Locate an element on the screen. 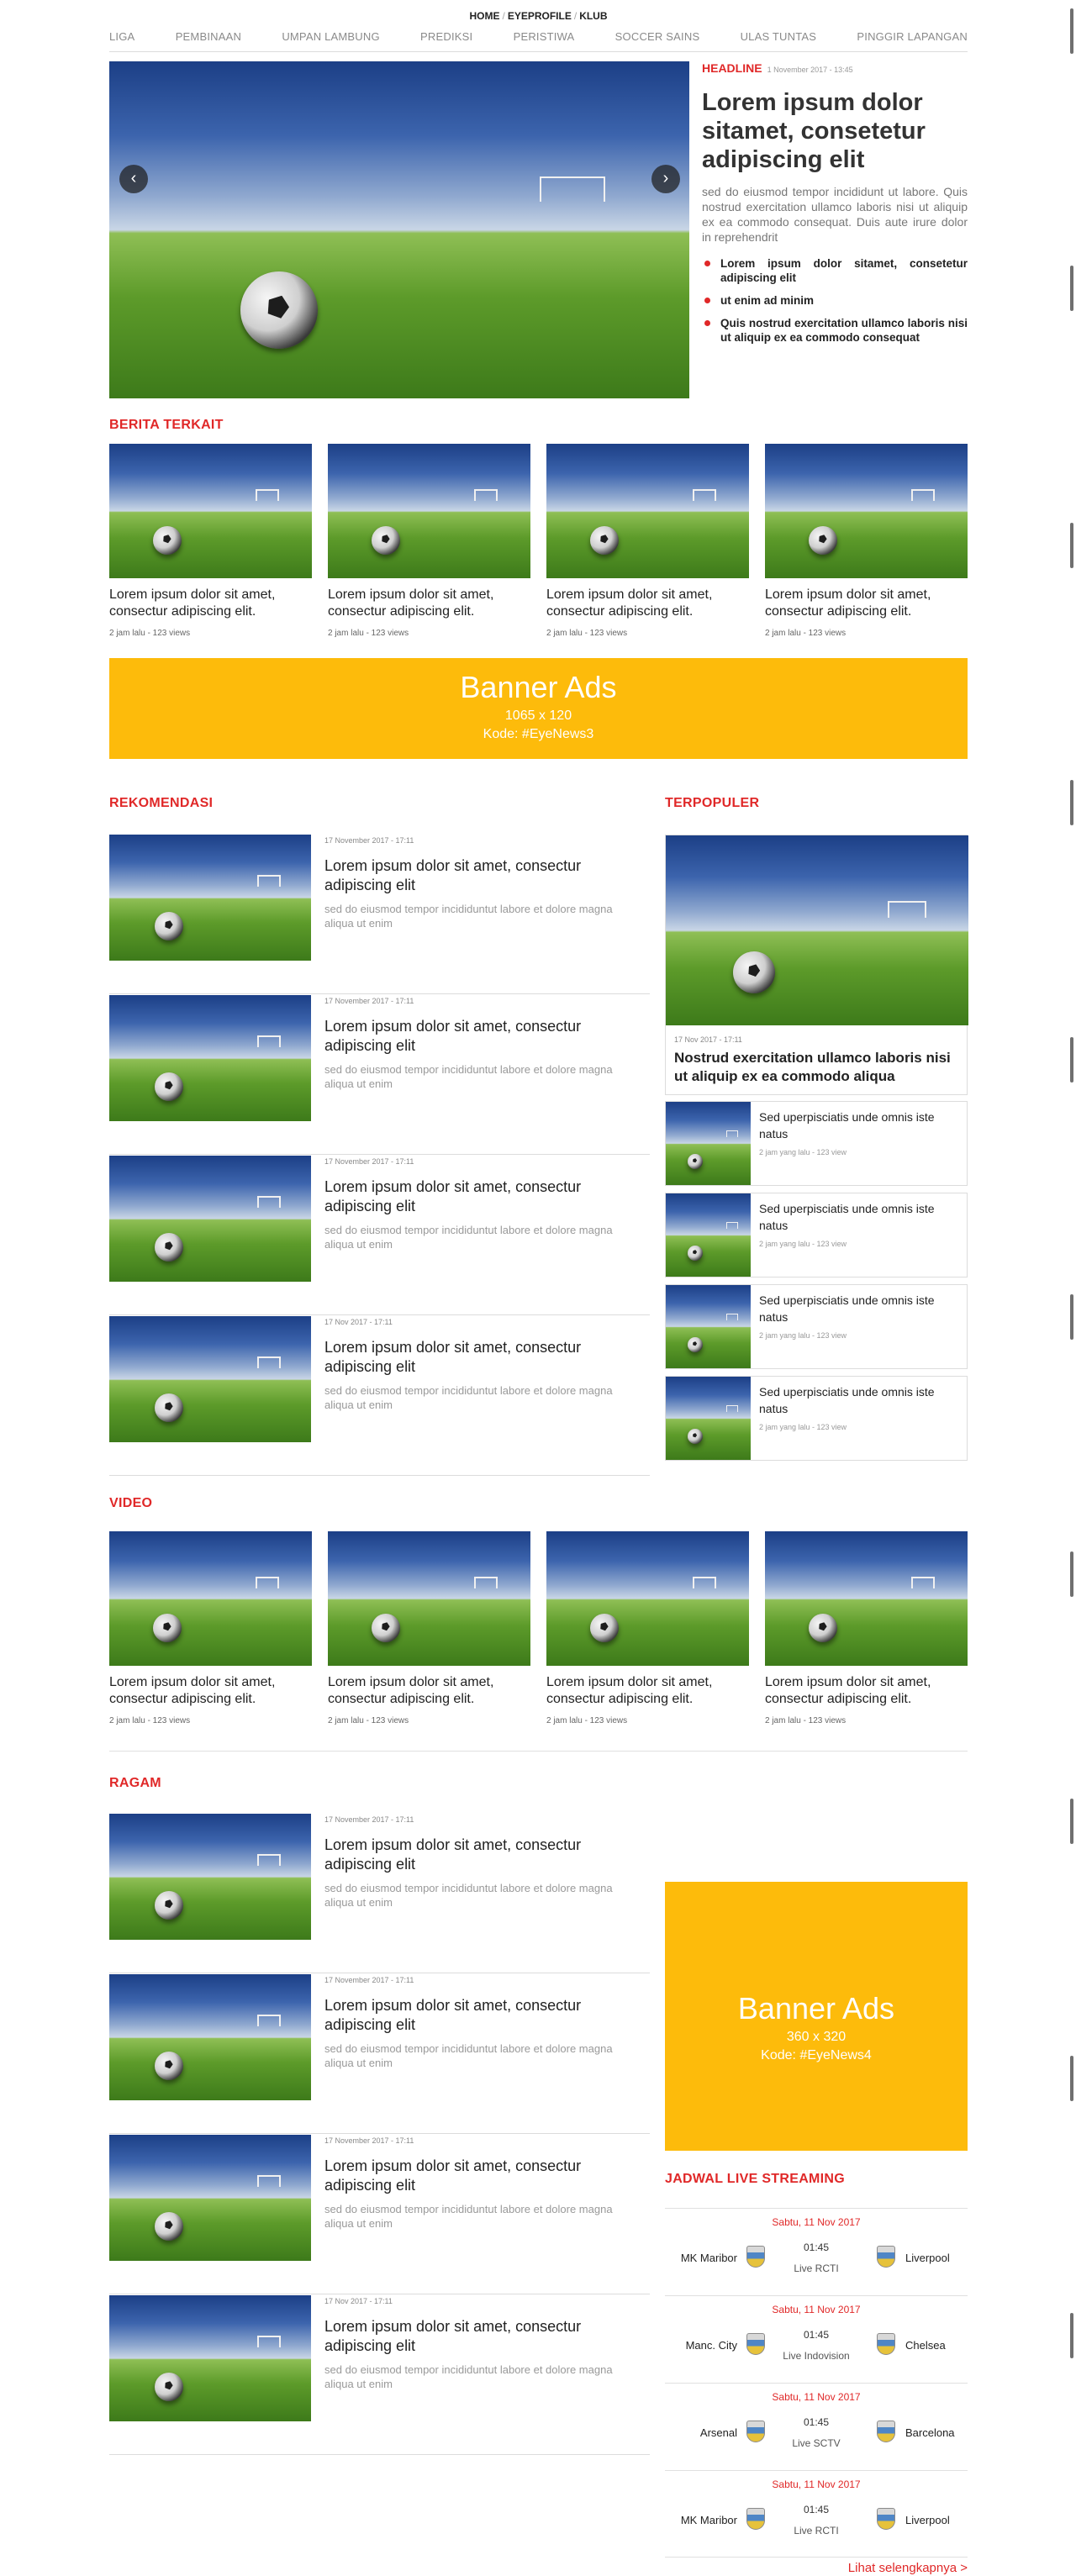 This screenshot has height=2576, width=1076. breadcrumb-eyeprofile: EYEPROFILE is located at coordinates (540, 16).